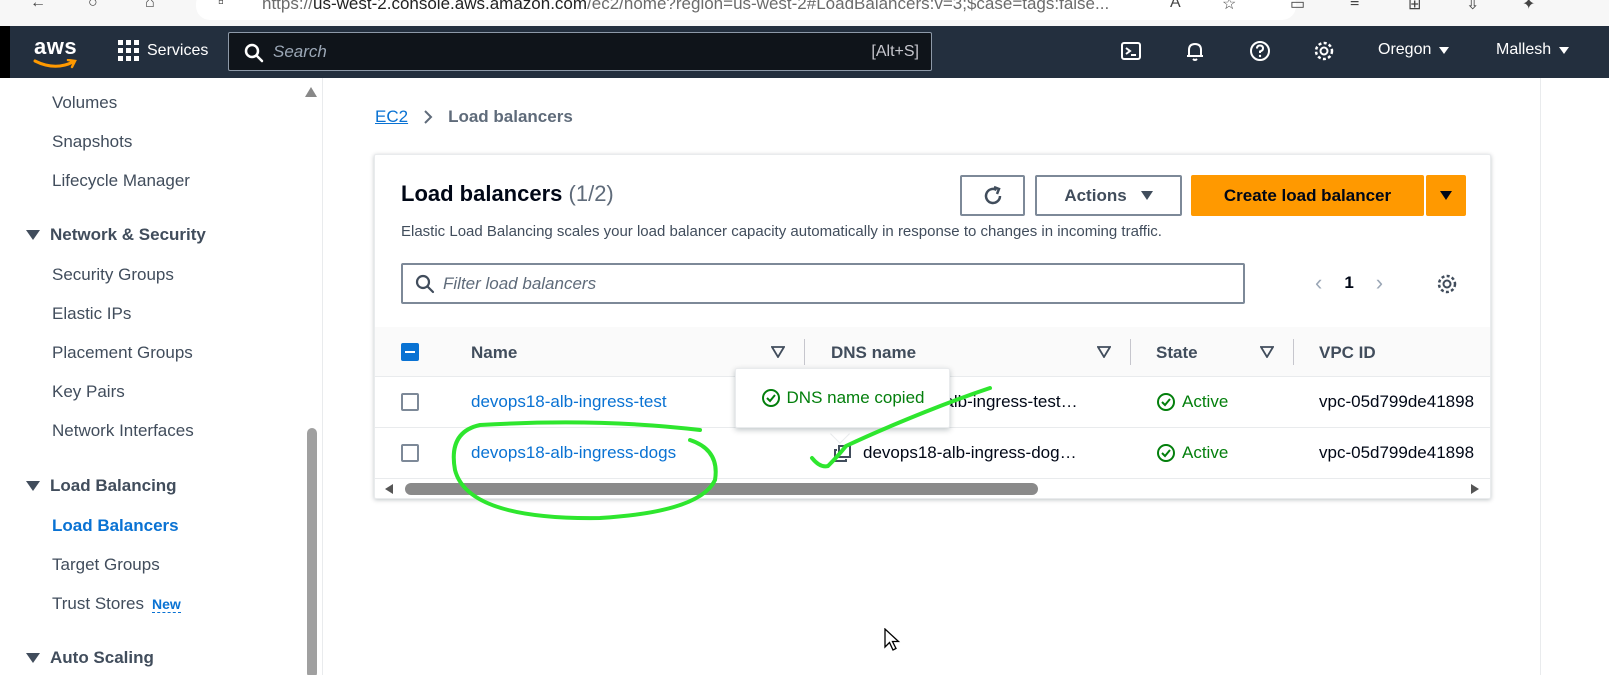 The image size is (1609, 675). Describe the element at coordinates (1260, 51) in the screenshot. I see `help-icon` at that location.